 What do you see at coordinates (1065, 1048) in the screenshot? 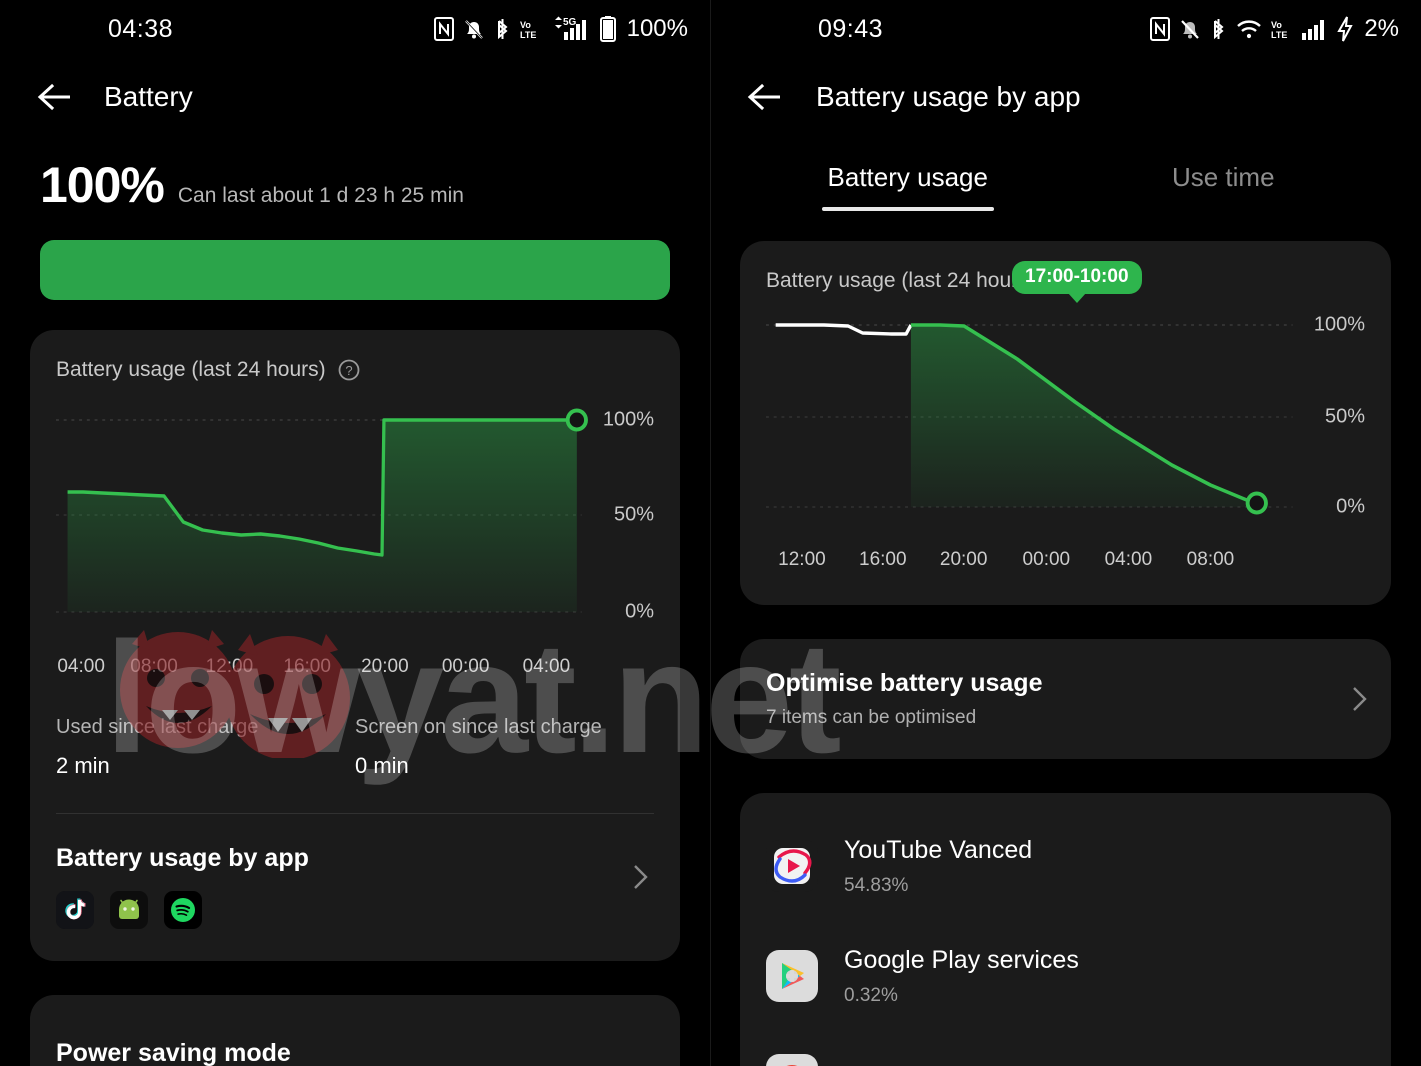
I see `list-item: Chrome` at bounding box center [1065, 1048].